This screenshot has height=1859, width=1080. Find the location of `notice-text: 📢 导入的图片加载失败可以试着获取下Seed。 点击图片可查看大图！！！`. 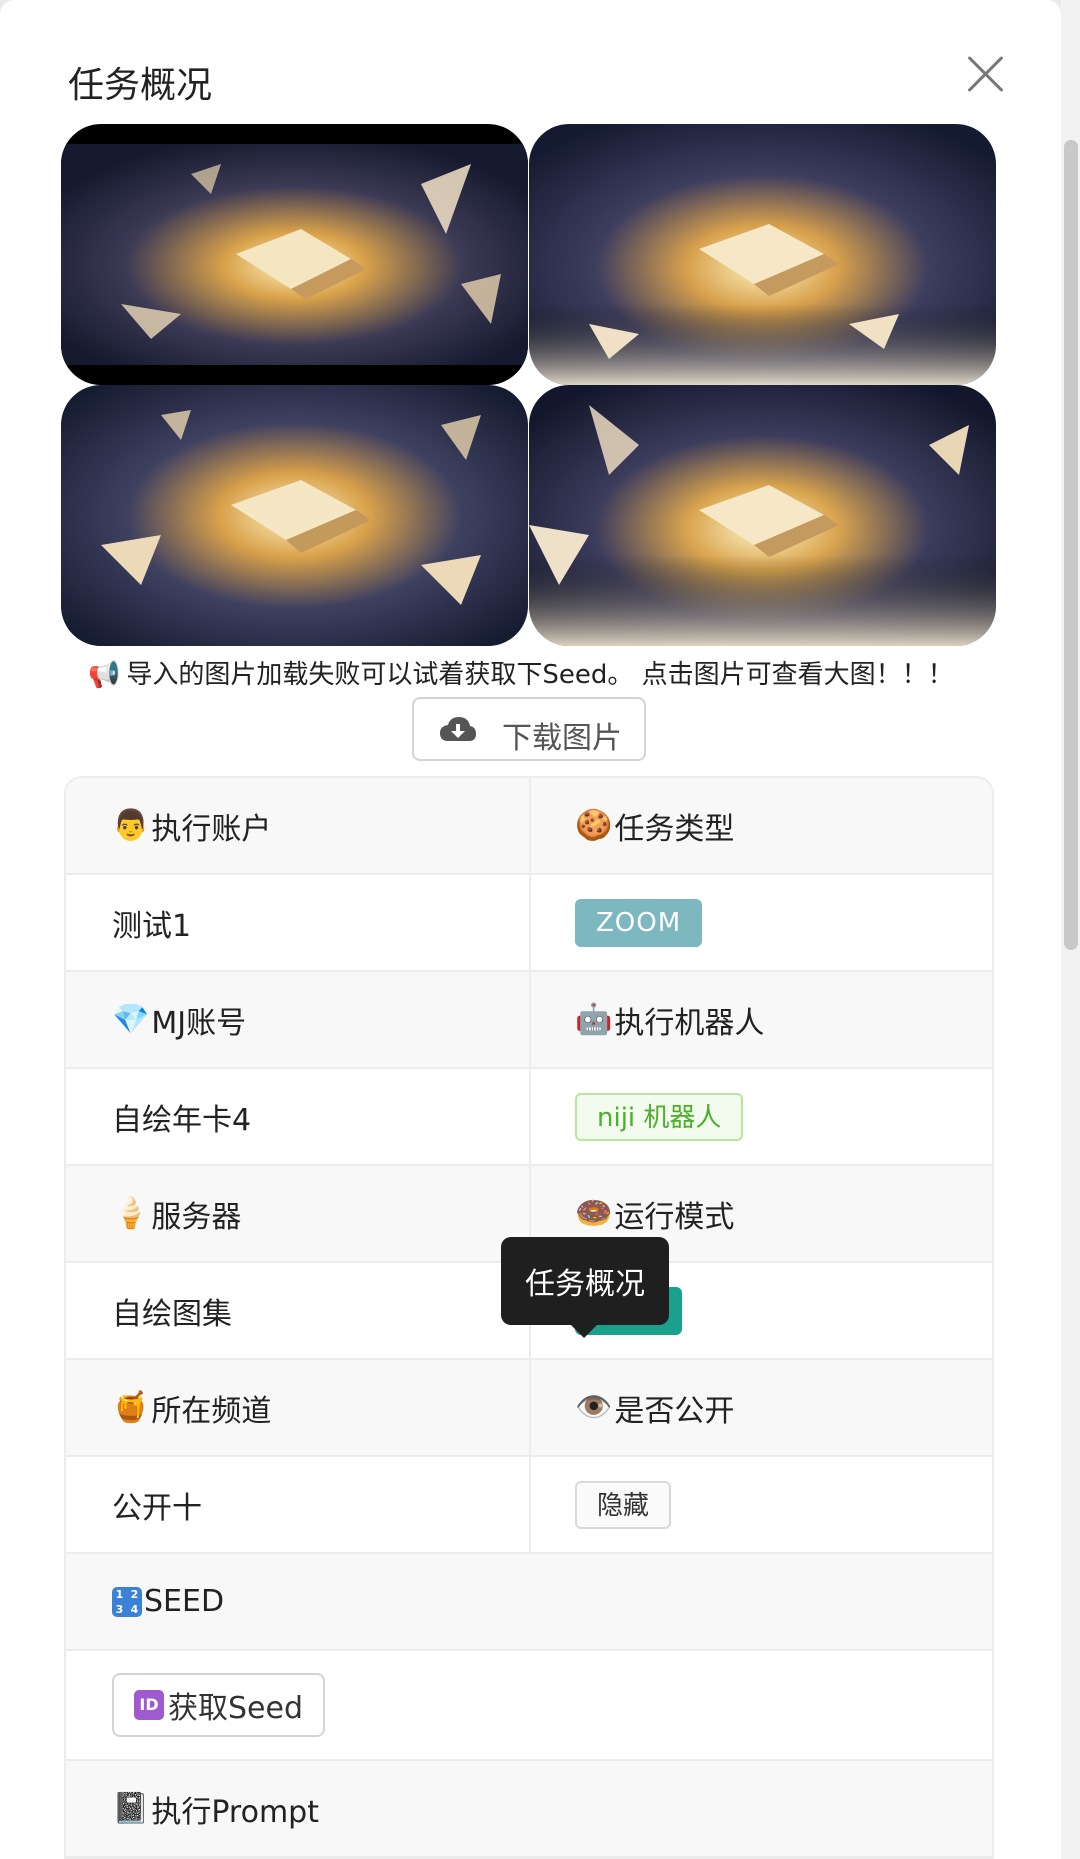

notice-text: 📢 导入的图片加载失败可以试着获取下Seed。 点击图片可查看大图！！！ is located at coordinates (521, 672).